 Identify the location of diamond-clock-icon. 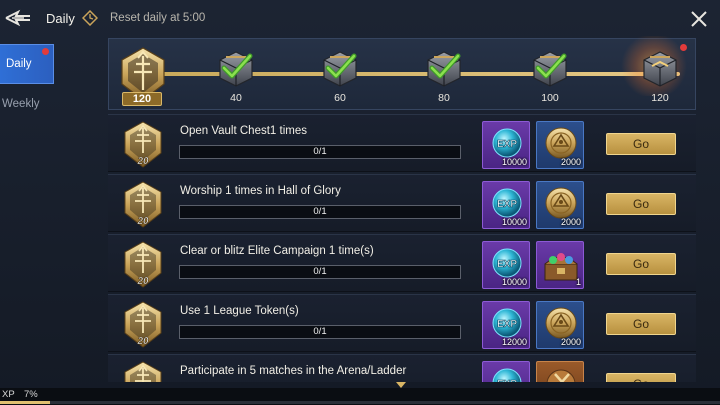
(90, 18).